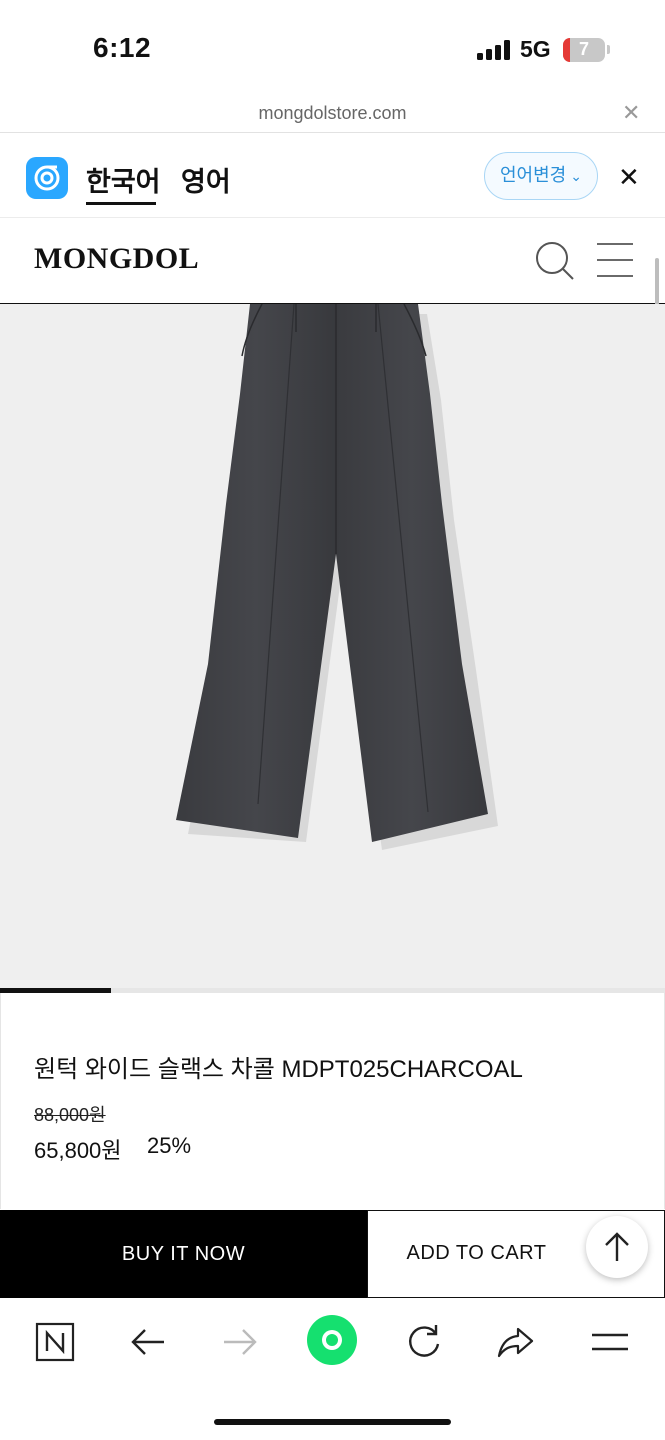  I want to click on language-change-button: 언어변경 ⌄, so click(541, 176).